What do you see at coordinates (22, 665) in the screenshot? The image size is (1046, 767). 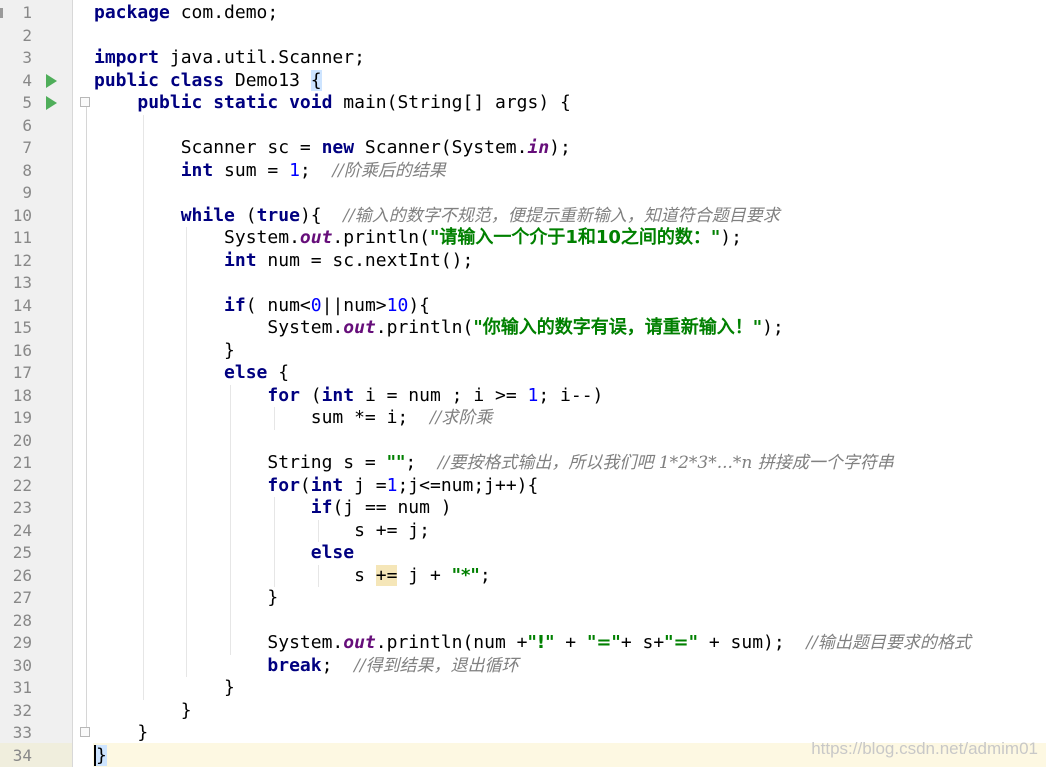 I see `line-number: 30` at bounding box center [22, 665].